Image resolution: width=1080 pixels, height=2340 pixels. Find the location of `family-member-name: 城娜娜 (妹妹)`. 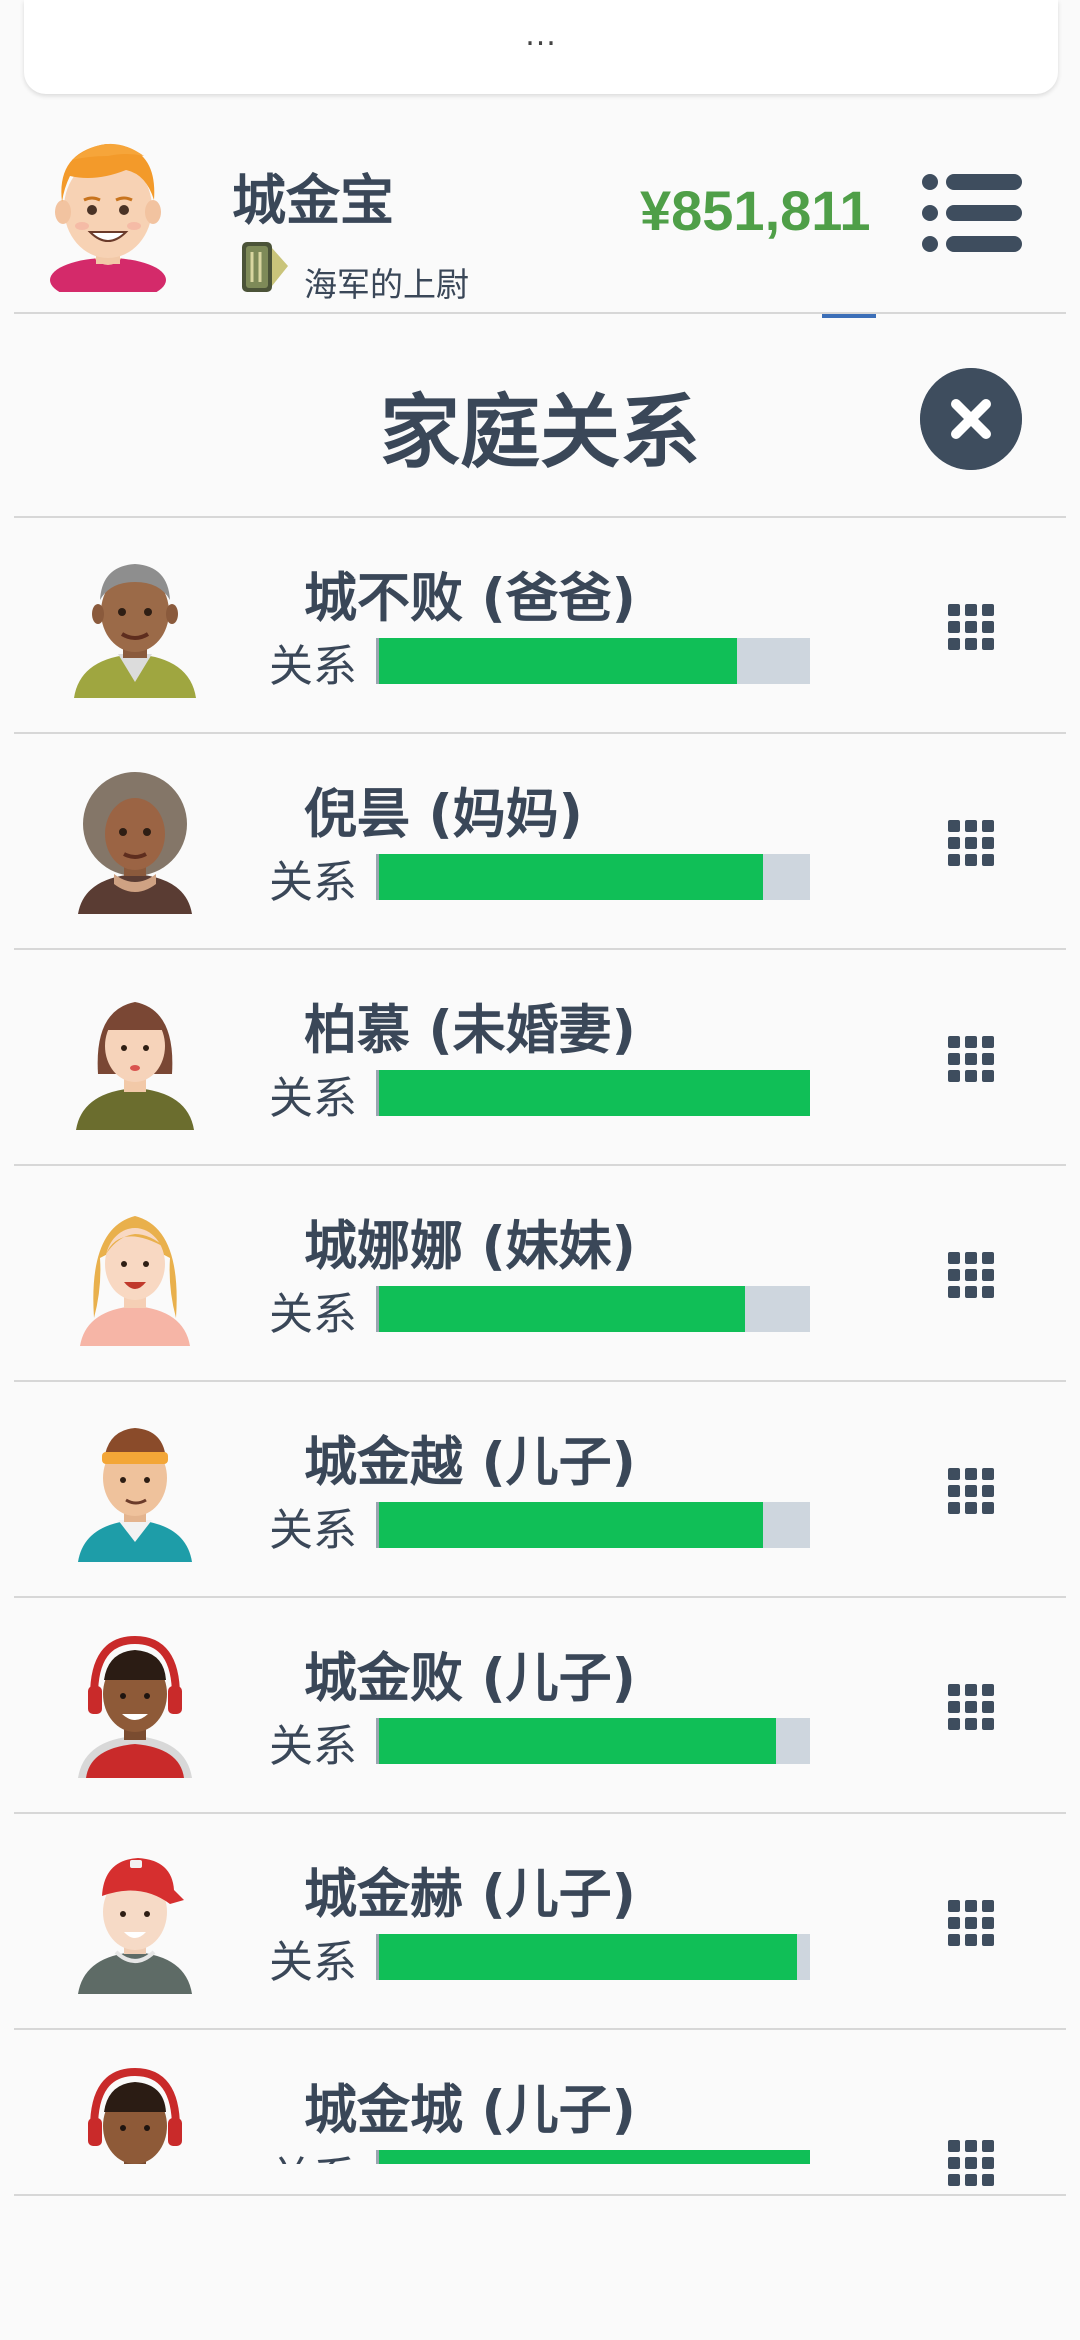

family-member-name: 城娜娜 (妹妹) is located at coordinates (470, 1246).